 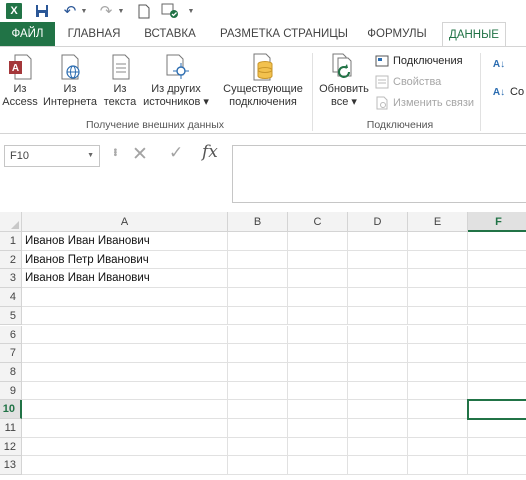 I want to click on row-header-11: 11, so click(x=11, y=428).